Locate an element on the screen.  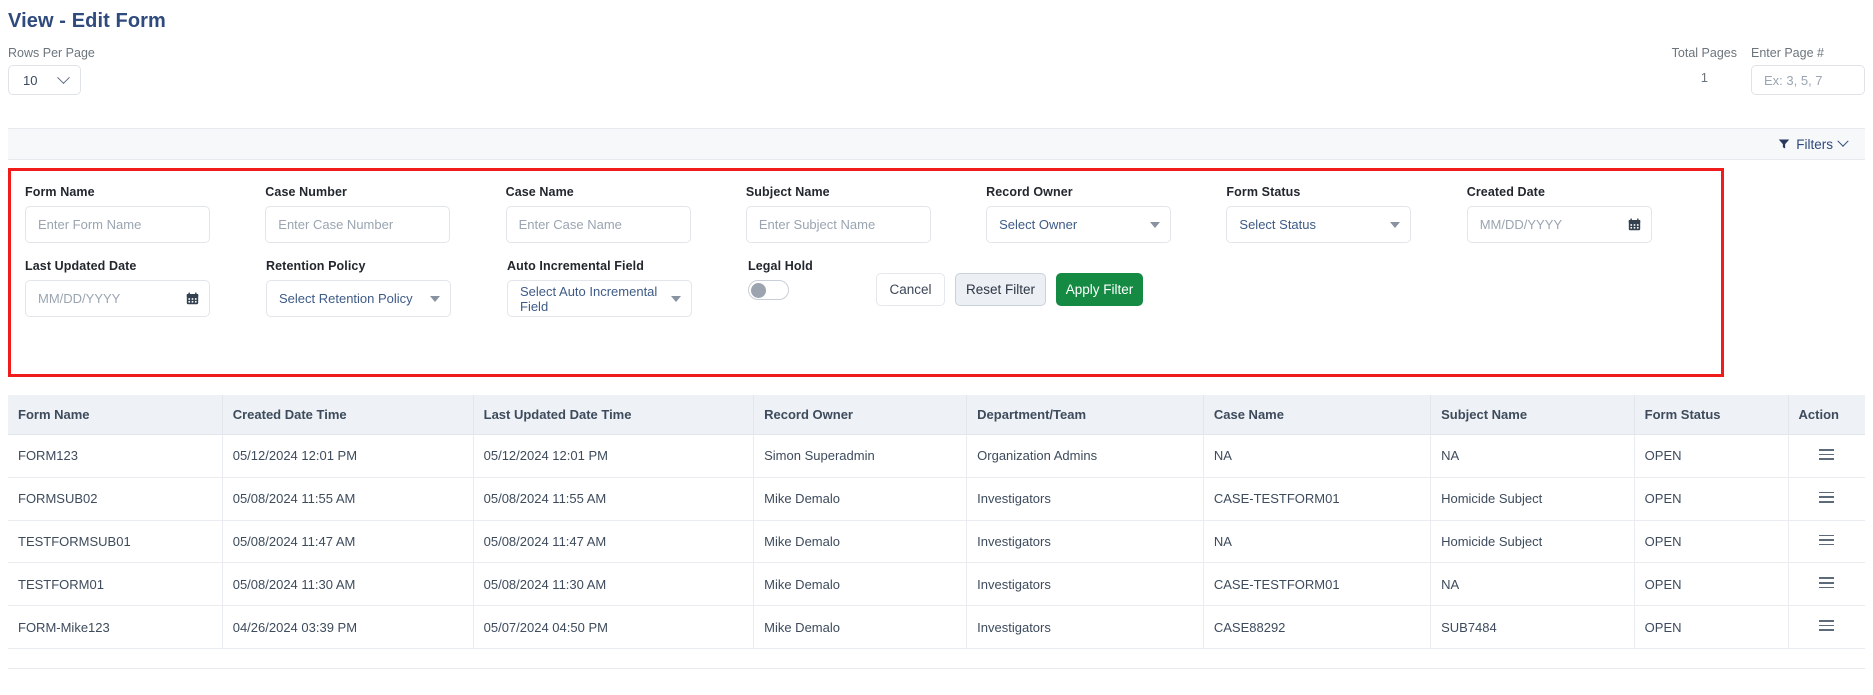
filter-label-created-date: Created Date is located at coordinates (1505, 192).